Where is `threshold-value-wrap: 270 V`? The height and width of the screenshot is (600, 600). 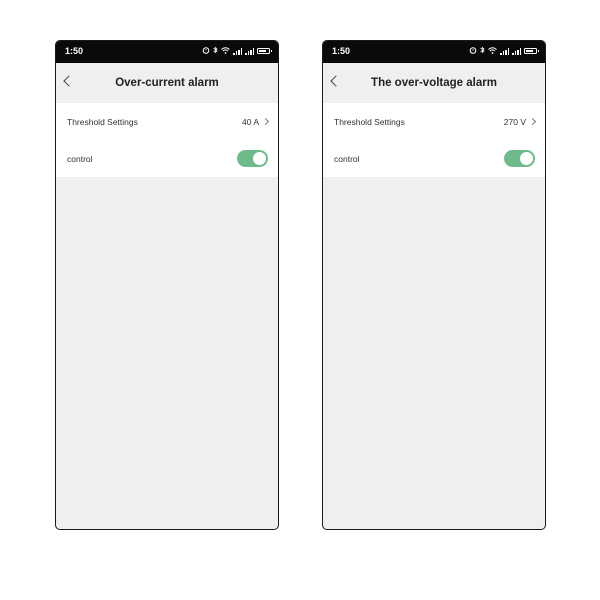 threshold-value-wrap: 270 V is located at coordinates (520, 121).